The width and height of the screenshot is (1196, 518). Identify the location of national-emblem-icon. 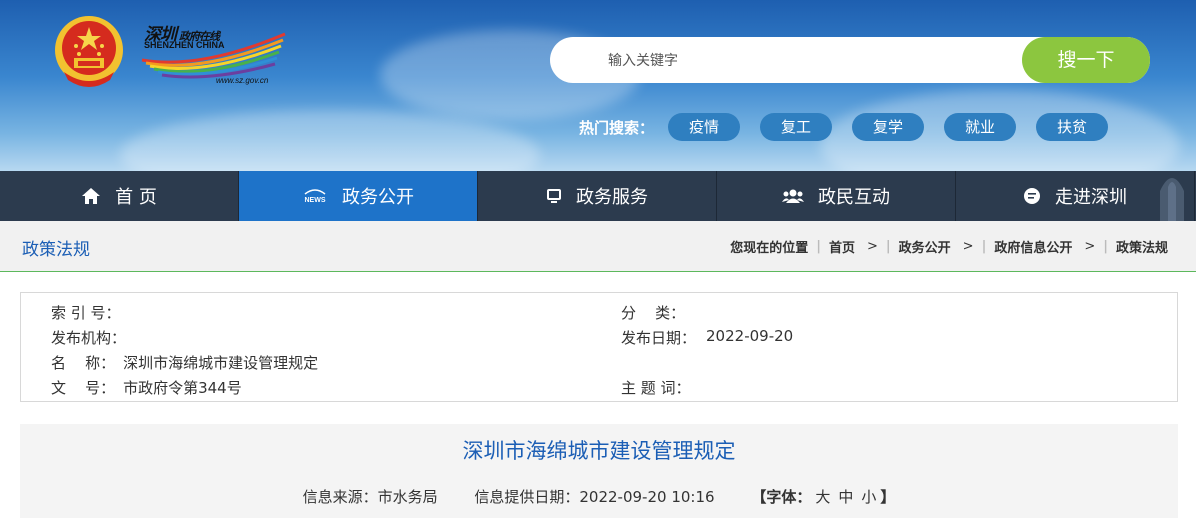
(89, 51).